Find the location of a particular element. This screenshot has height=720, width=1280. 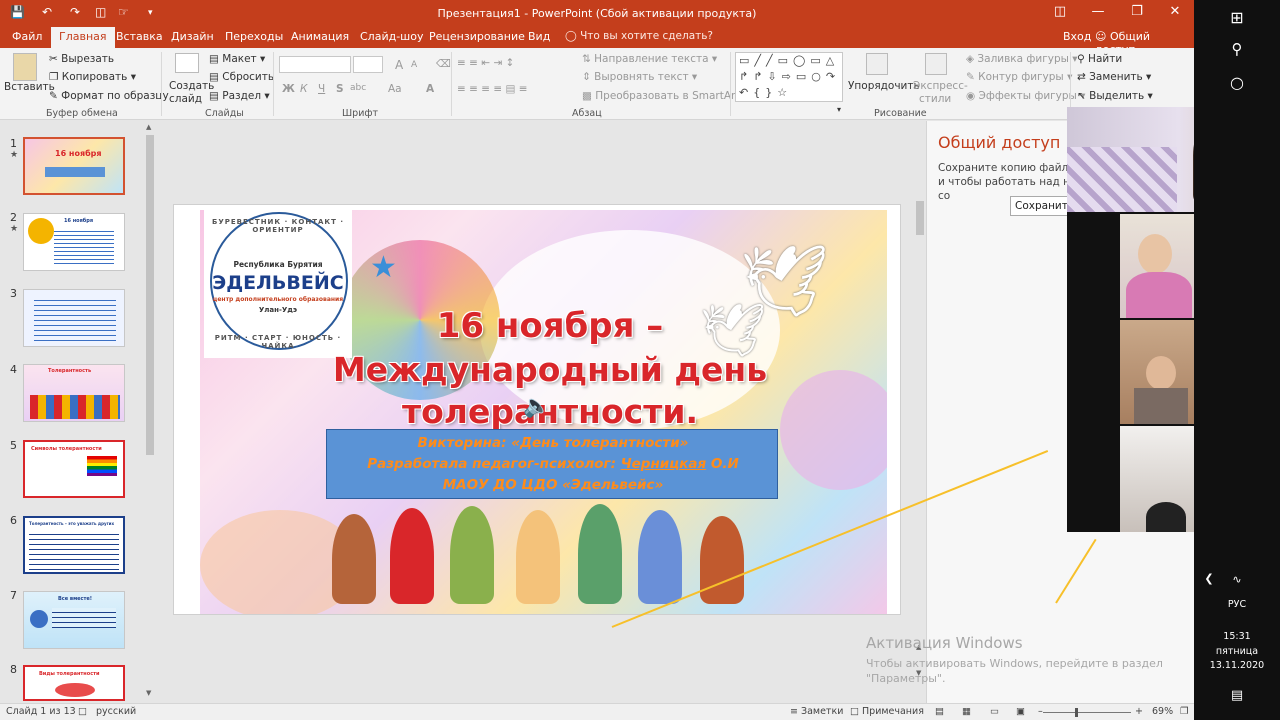

align-icons: ≡ ≡ ≡ ≡ ▤ ≡ is located at coordinates (492, 89).